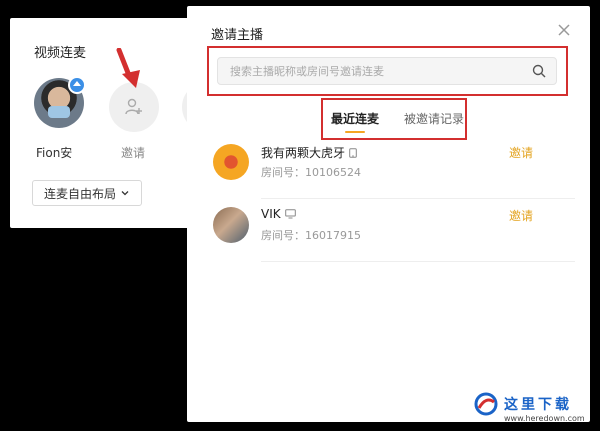 Image resolution: width=600 pixels, height=431 pixels. I want to click on user-avatar, so click(60, 102).